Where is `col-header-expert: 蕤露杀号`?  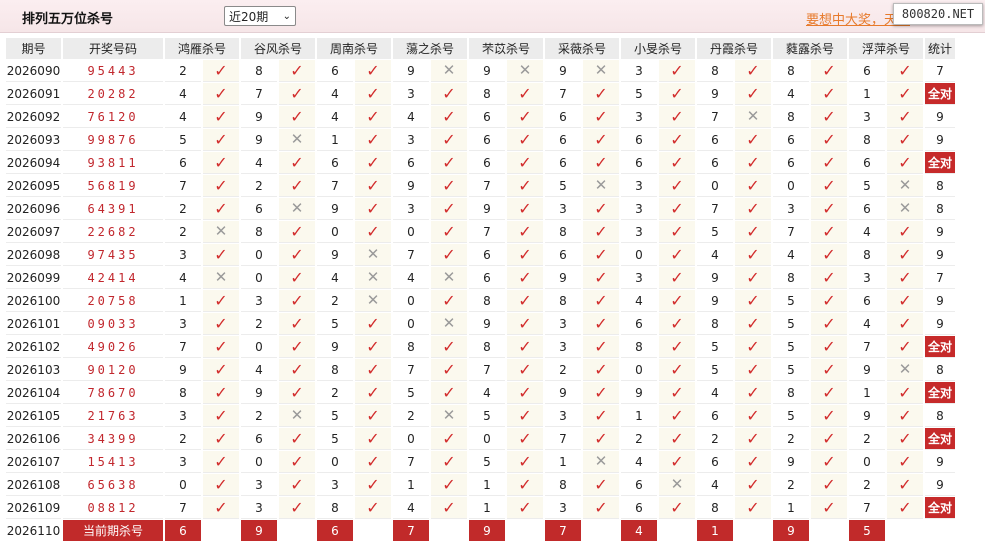 col-header-expert: 蕤露杀号 is located at coordinates (810, 48).